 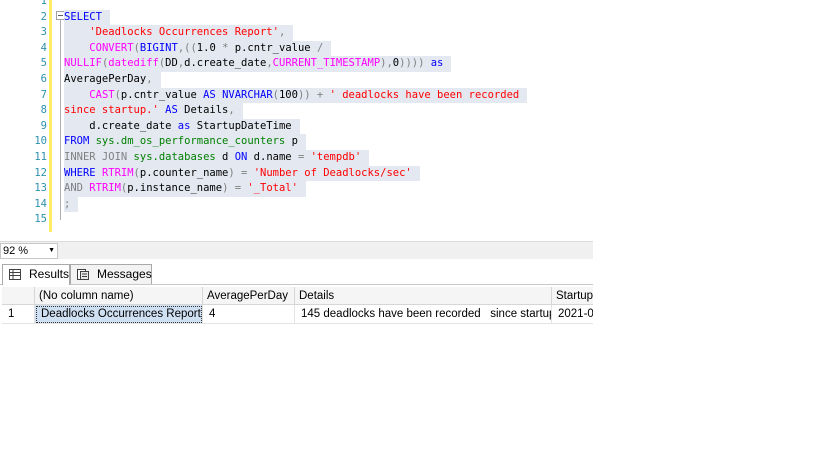 What do you see at coordinates (225, 157) in the screenshot?
I see `code-token: d` at bounding box center [225, 157].